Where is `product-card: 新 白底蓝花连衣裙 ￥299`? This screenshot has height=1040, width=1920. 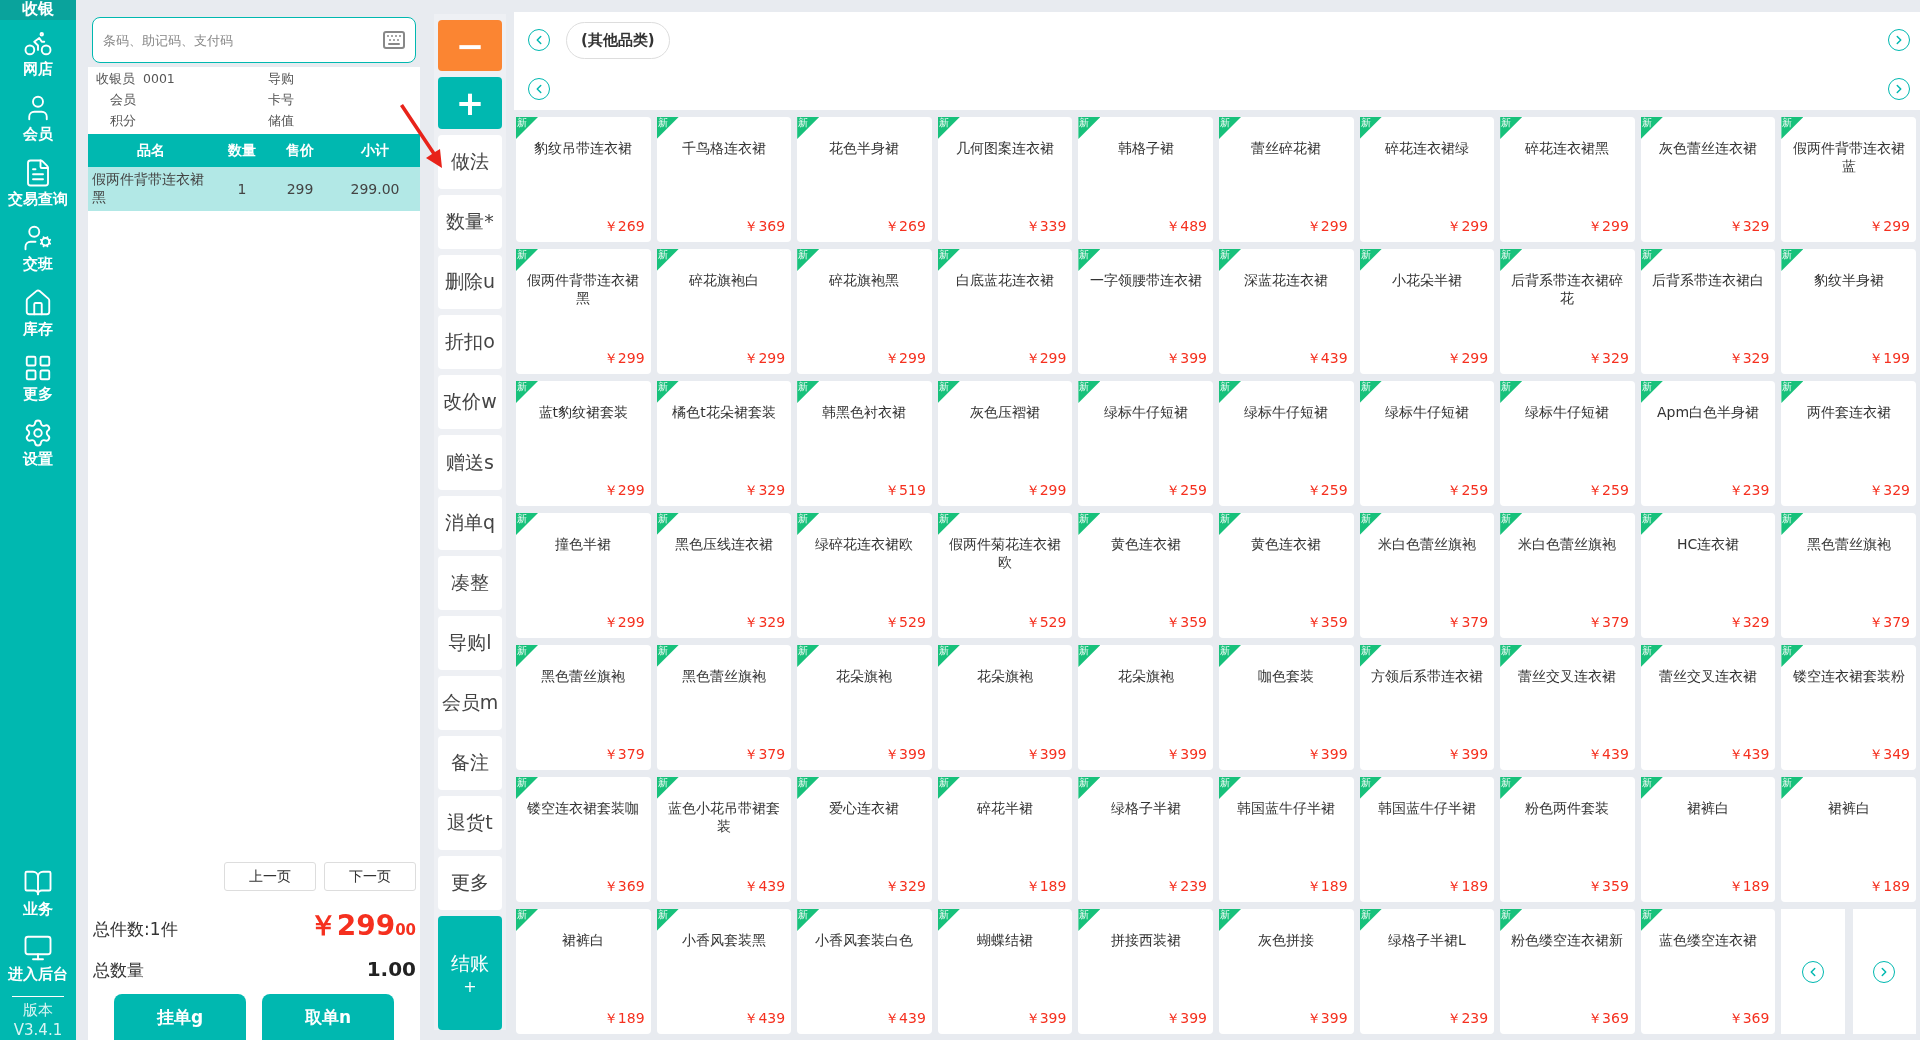 product-card: 新 白底蓝花连衣裙 ￥299 is located at coordinates (1005, 311).